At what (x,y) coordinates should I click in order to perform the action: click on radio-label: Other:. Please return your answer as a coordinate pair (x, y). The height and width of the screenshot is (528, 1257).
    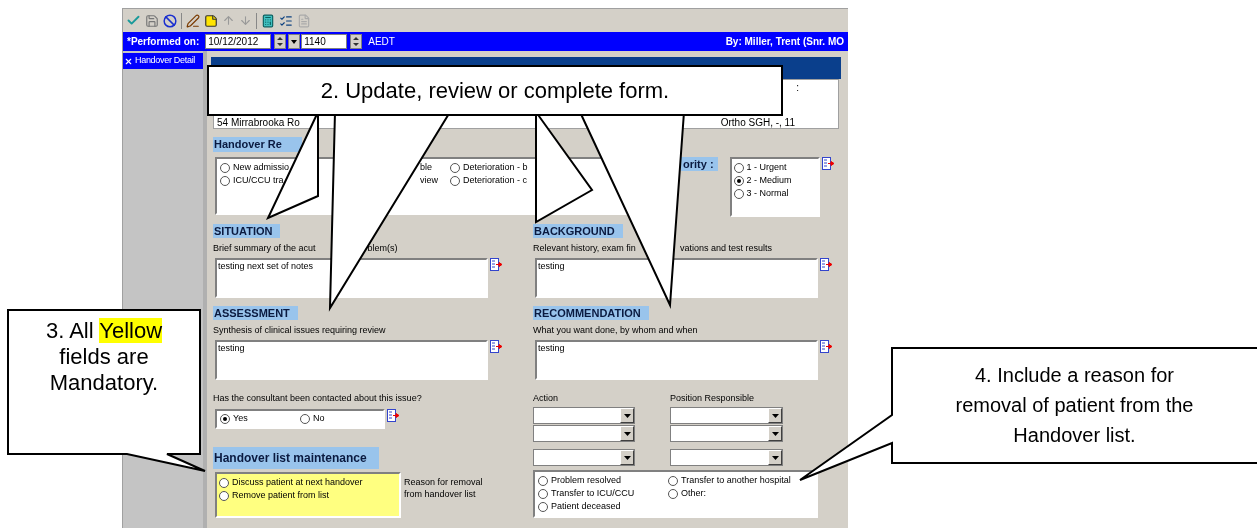
    Looking at the image, I should click on (693, 493).